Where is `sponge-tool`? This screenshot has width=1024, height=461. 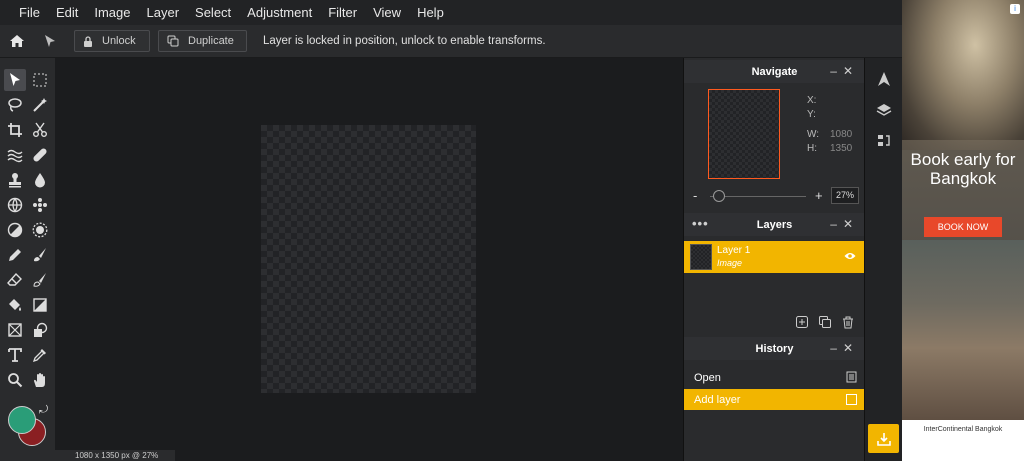 sponge-tool is located at coordinates (15, 205).